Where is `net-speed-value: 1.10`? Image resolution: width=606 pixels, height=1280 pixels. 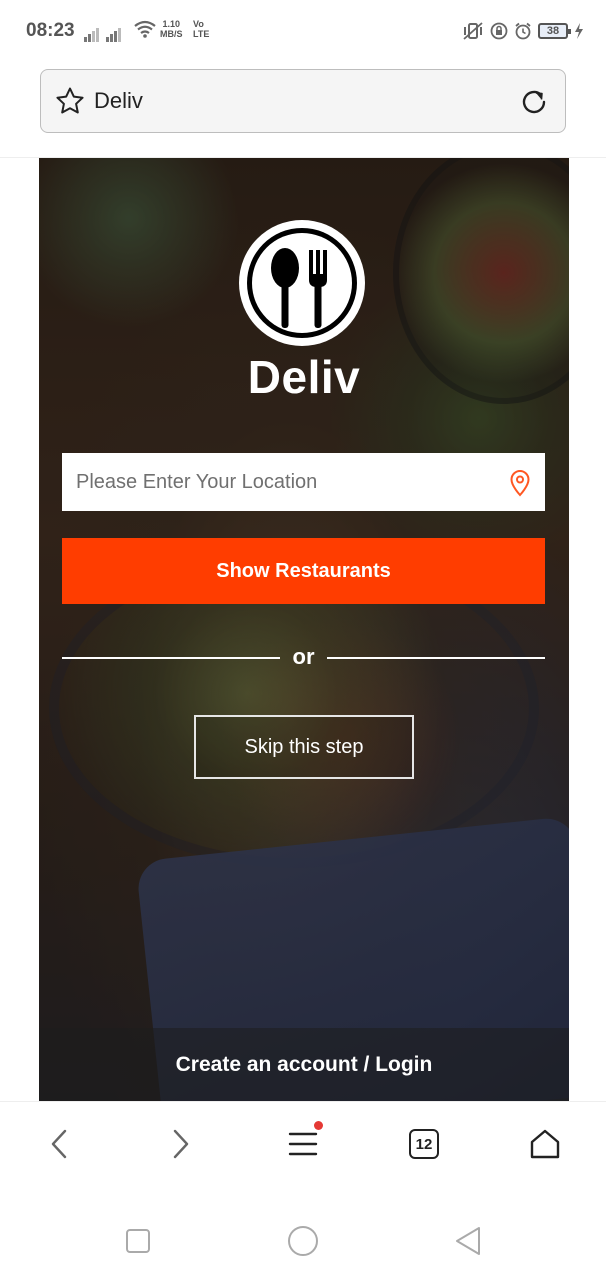 net-speed-value: 1.10 is located at coordinates (171, 24).